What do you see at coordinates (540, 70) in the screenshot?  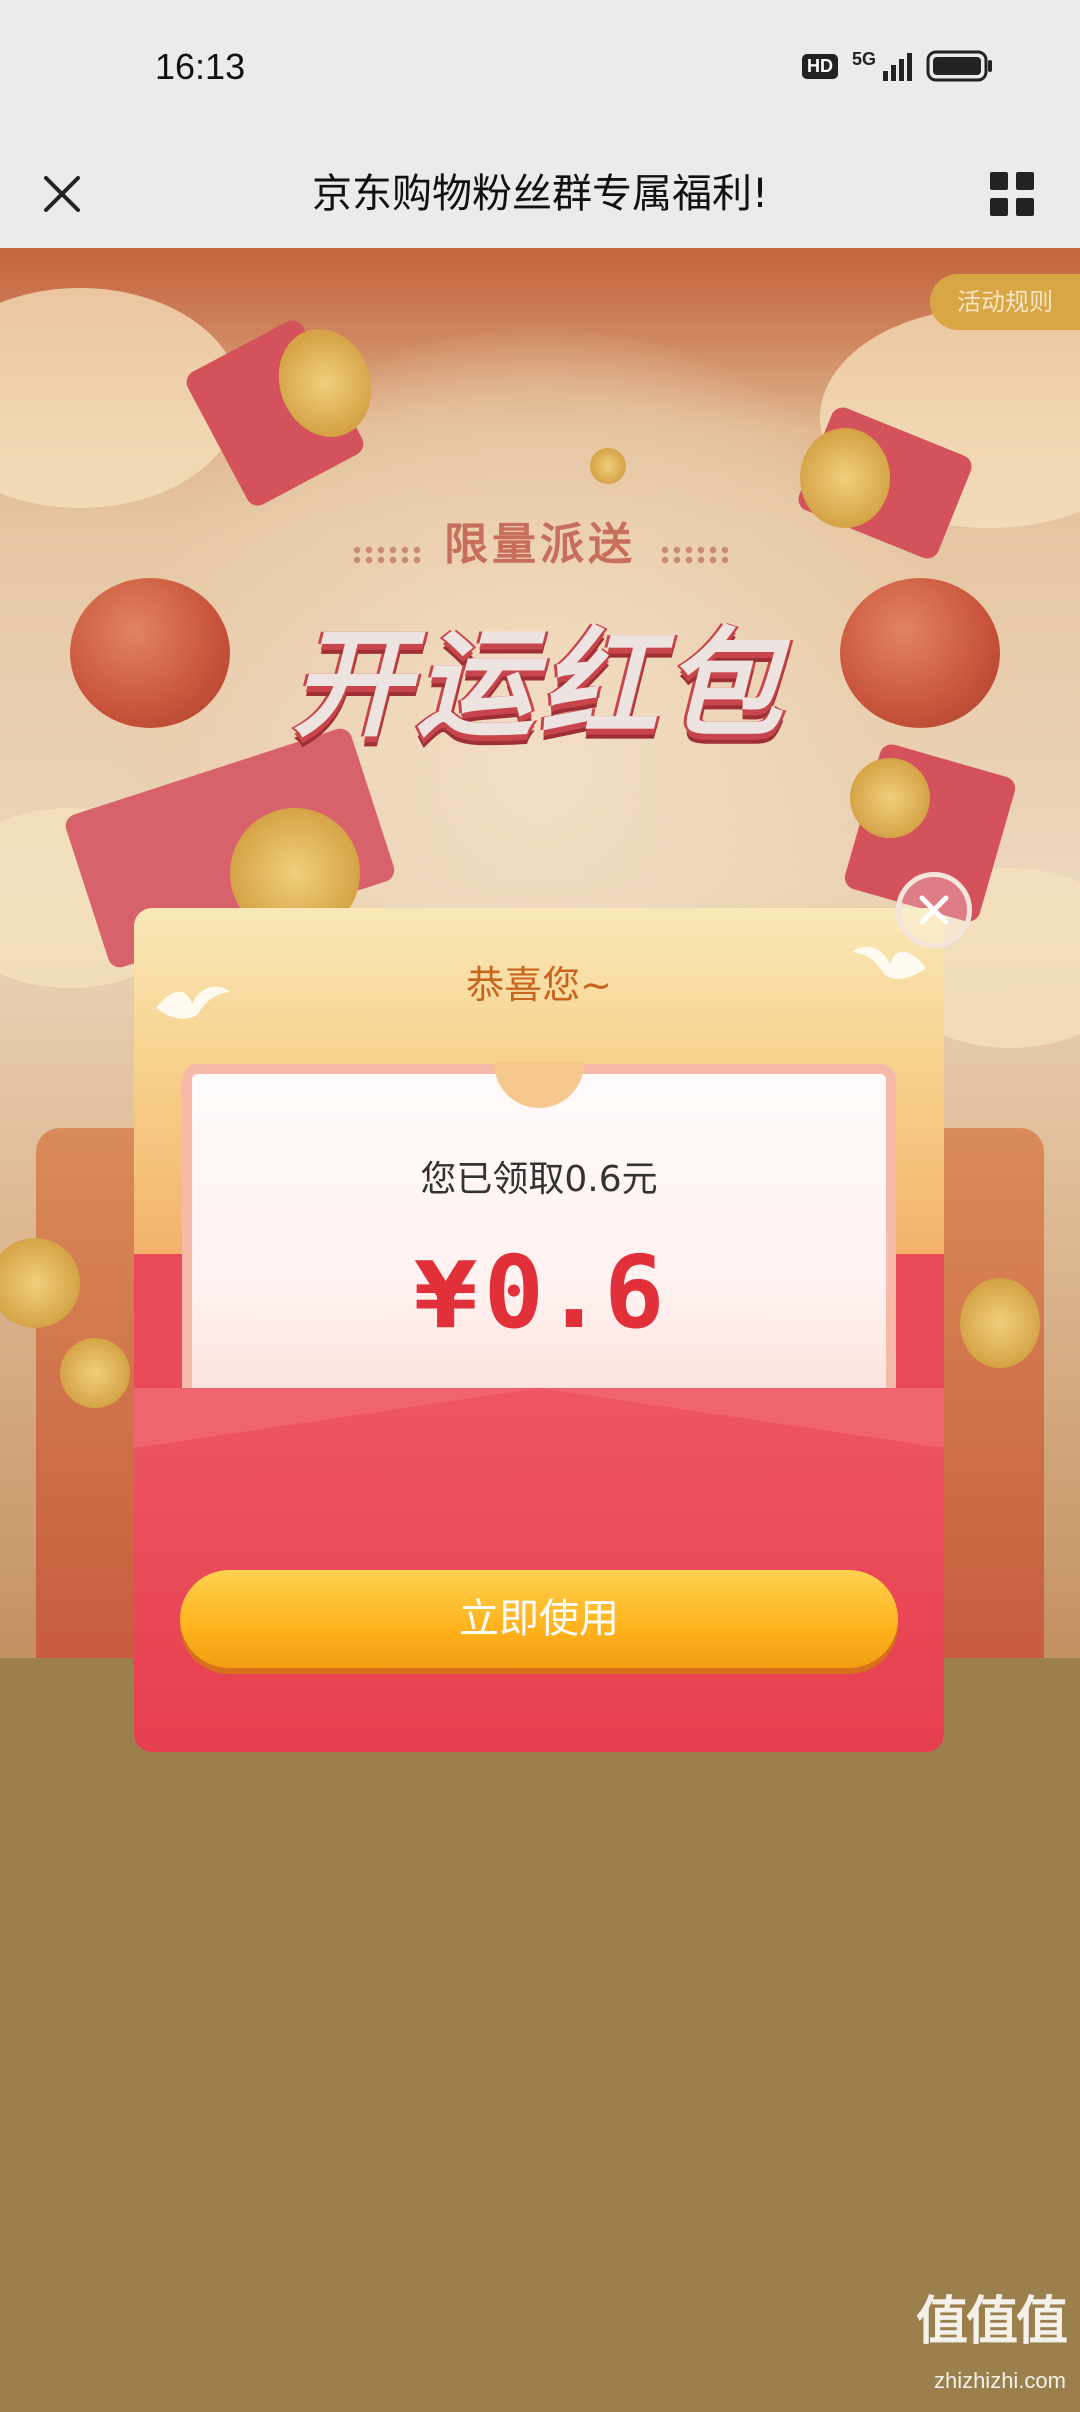 I see `status-bar: 16:13 HD 5G` at bounding box center [540, 70].